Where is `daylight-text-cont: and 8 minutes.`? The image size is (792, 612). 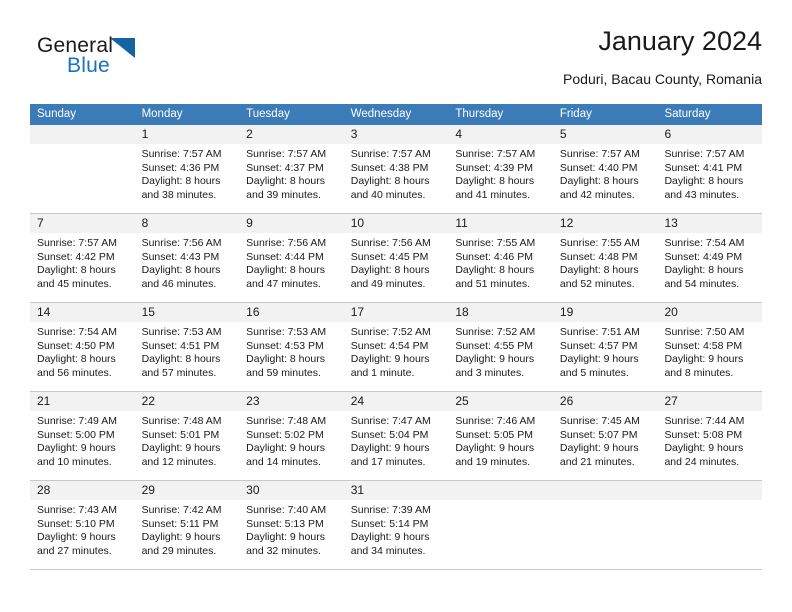
daylight-text-cont: and 8 minutes. is located at coordinates (699, 372).